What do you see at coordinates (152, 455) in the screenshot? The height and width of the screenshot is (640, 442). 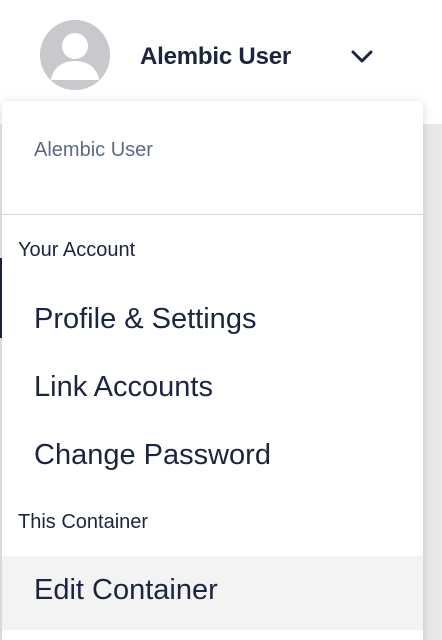 I see `menu-item-label: Change Password` at bounding box center [152, 455].